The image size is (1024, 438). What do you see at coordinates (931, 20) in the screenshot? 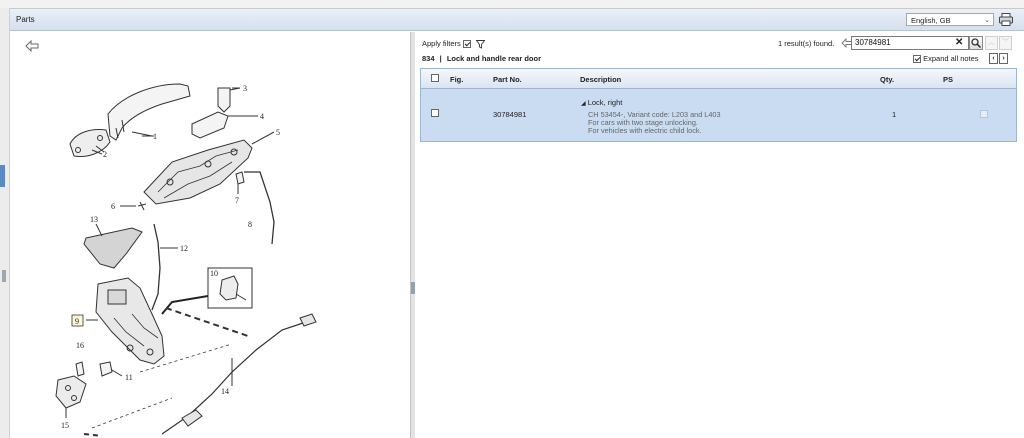
I see `language-value: English, GB` at bounding box center [931, 20].